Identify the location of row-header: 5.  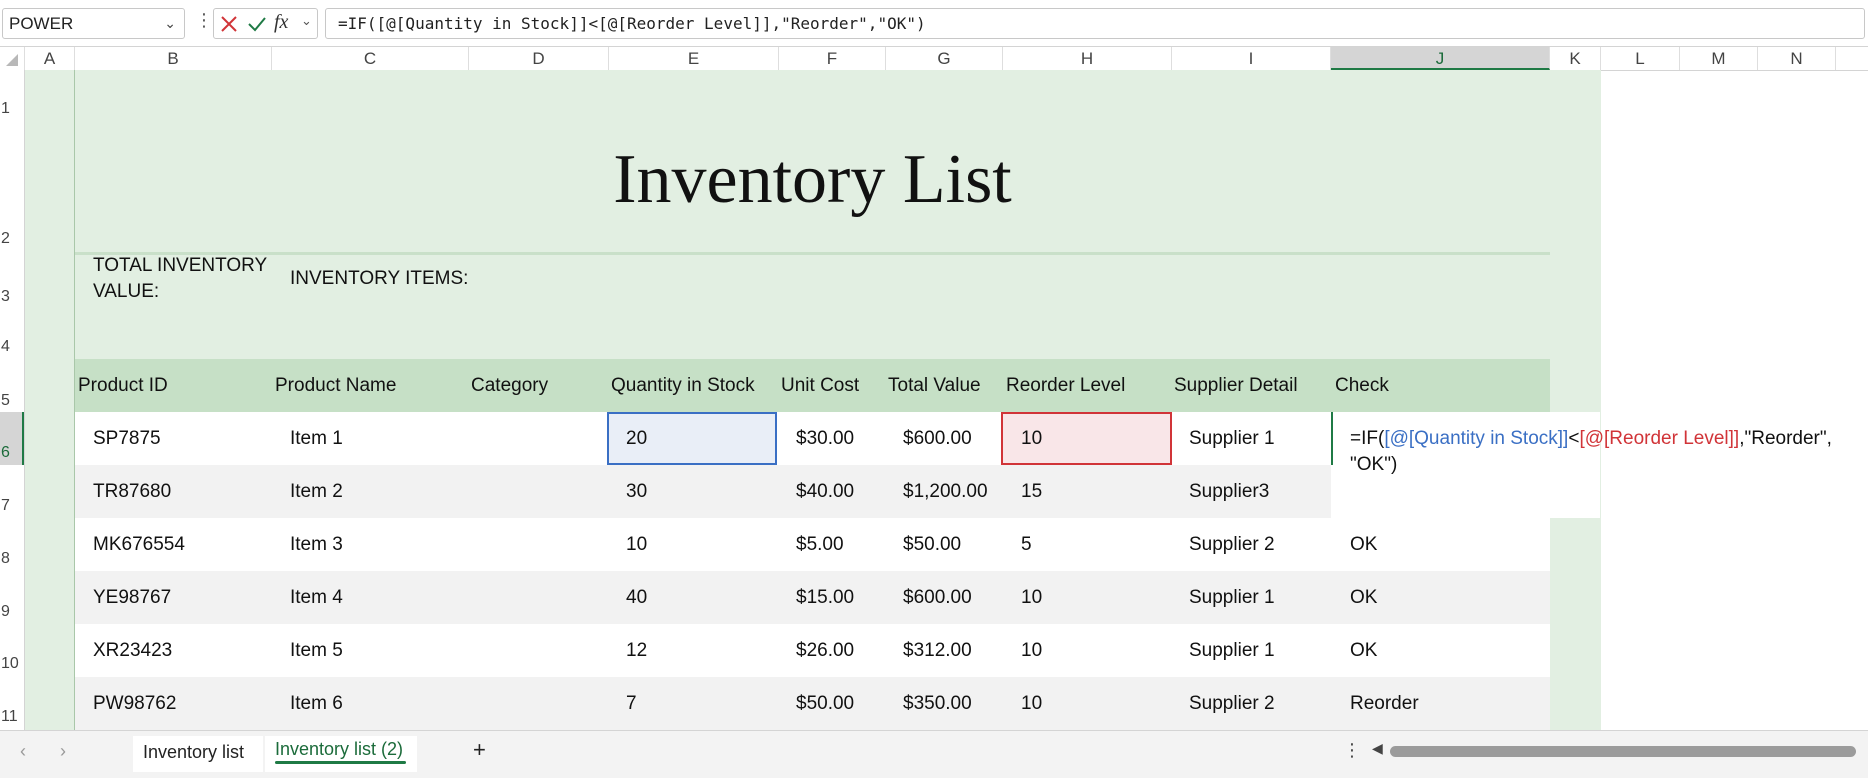
(12, 401).